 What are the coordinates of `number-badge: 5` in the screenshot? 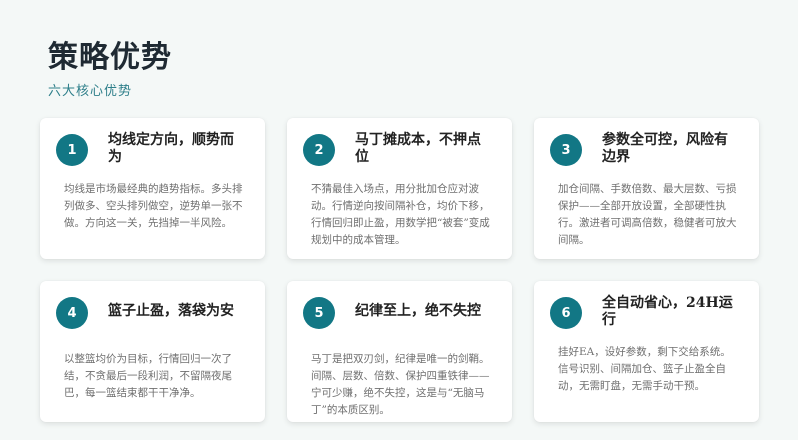 It's located at (319, 313).